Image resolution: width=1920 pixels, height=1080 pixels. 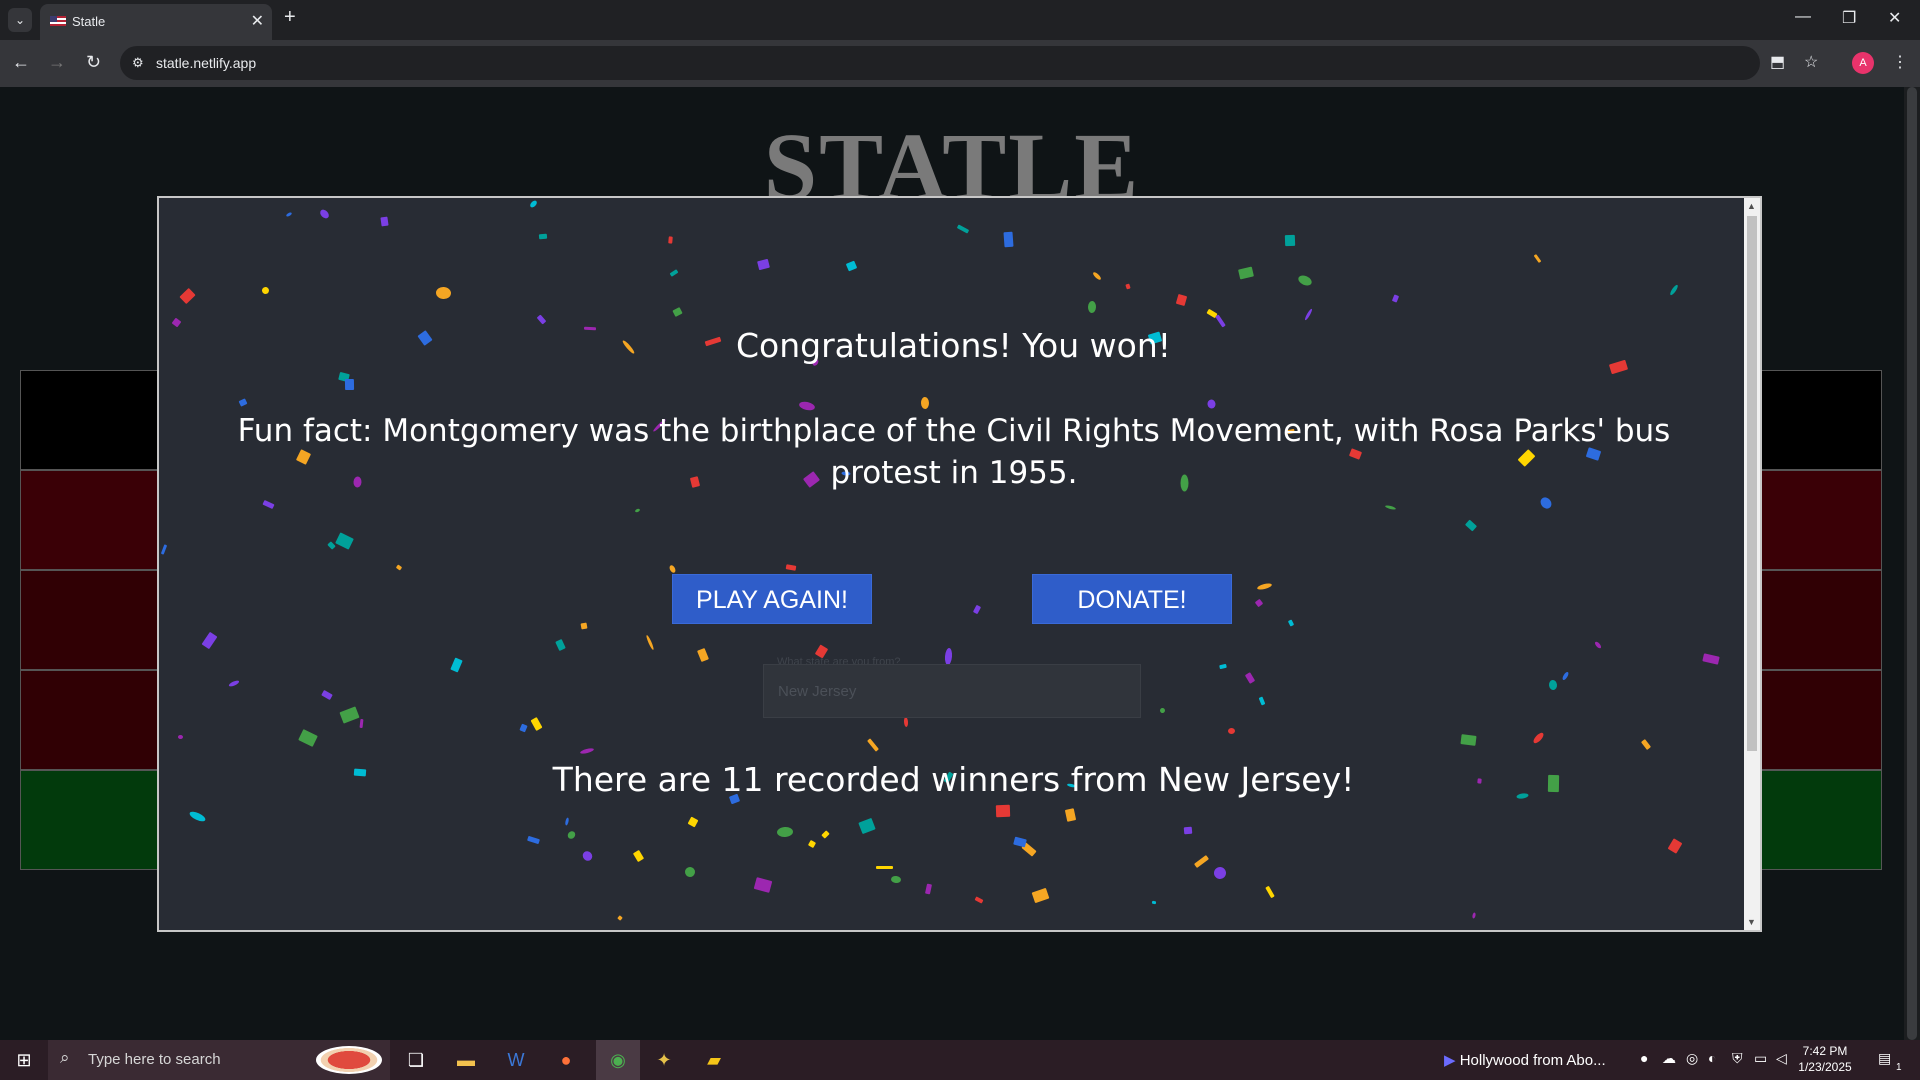 What do you see at coordinates (516, 1060) in the screenshot?
I see `word-icon: W` at bounding box center [516, 1060].